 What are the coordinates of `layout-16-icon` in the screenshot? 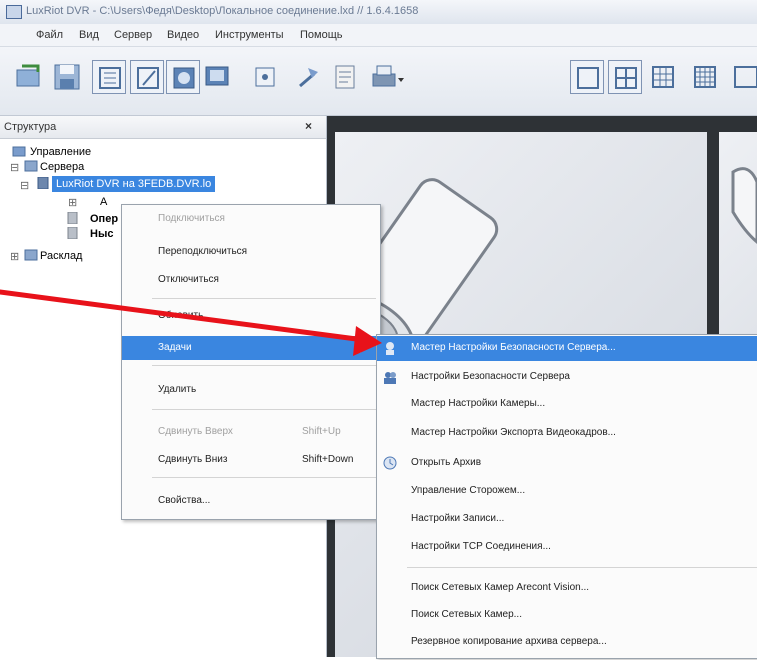 It's located at (705, 77).